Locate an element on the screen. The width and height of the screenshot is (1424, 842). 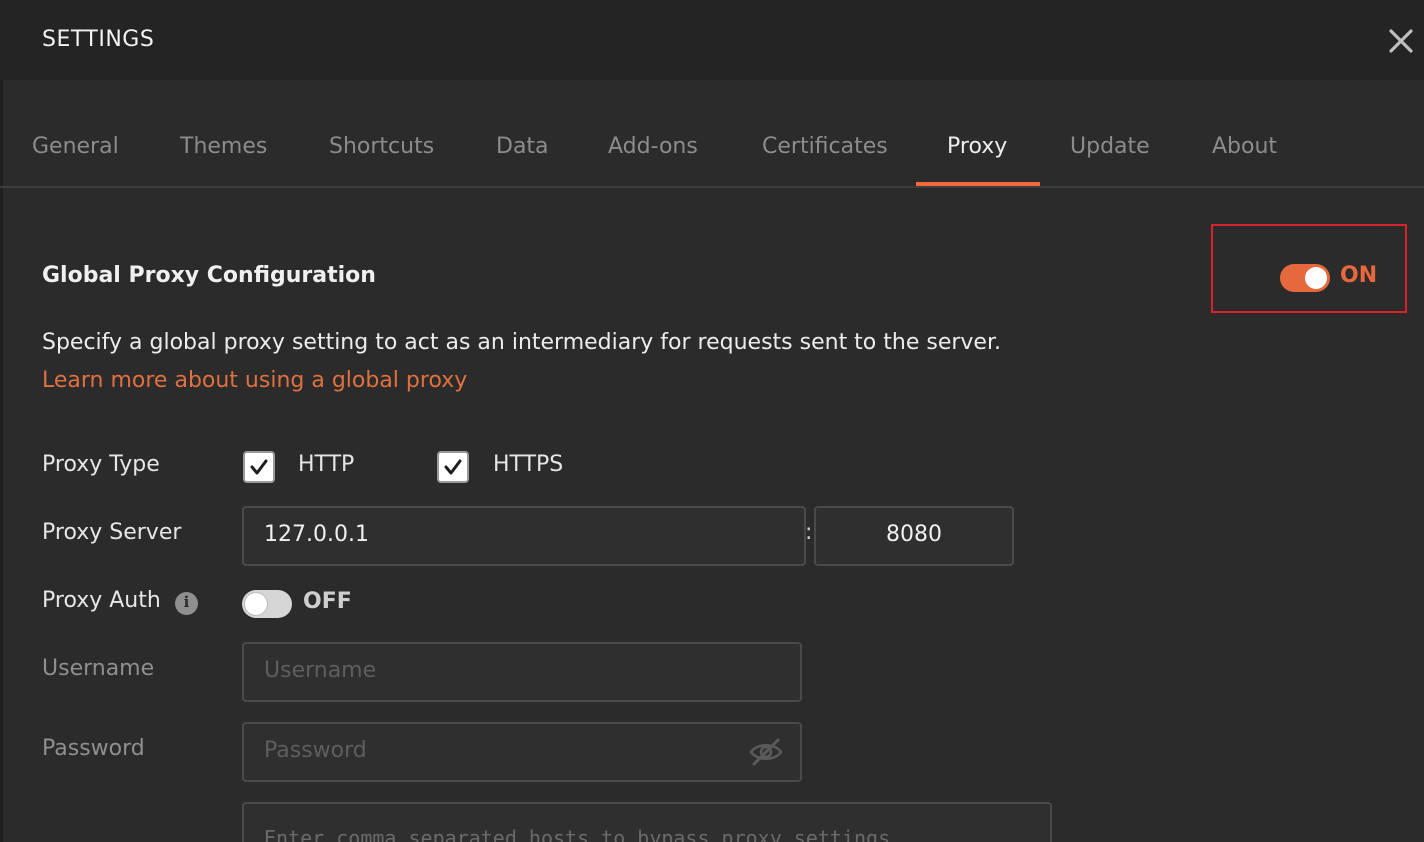
password-input: Password is located at coordinates (522, 752).